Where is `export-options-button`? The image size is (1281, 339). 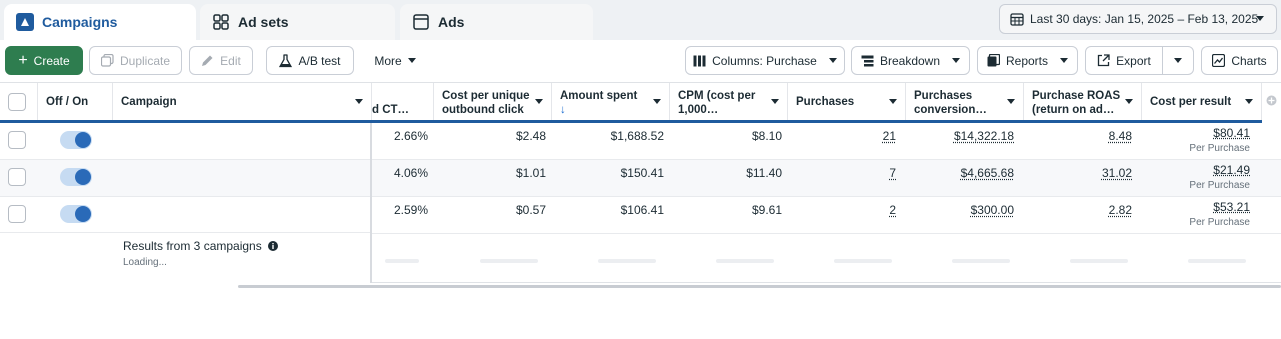
export-options-button is located at coordinates (1178, 60).